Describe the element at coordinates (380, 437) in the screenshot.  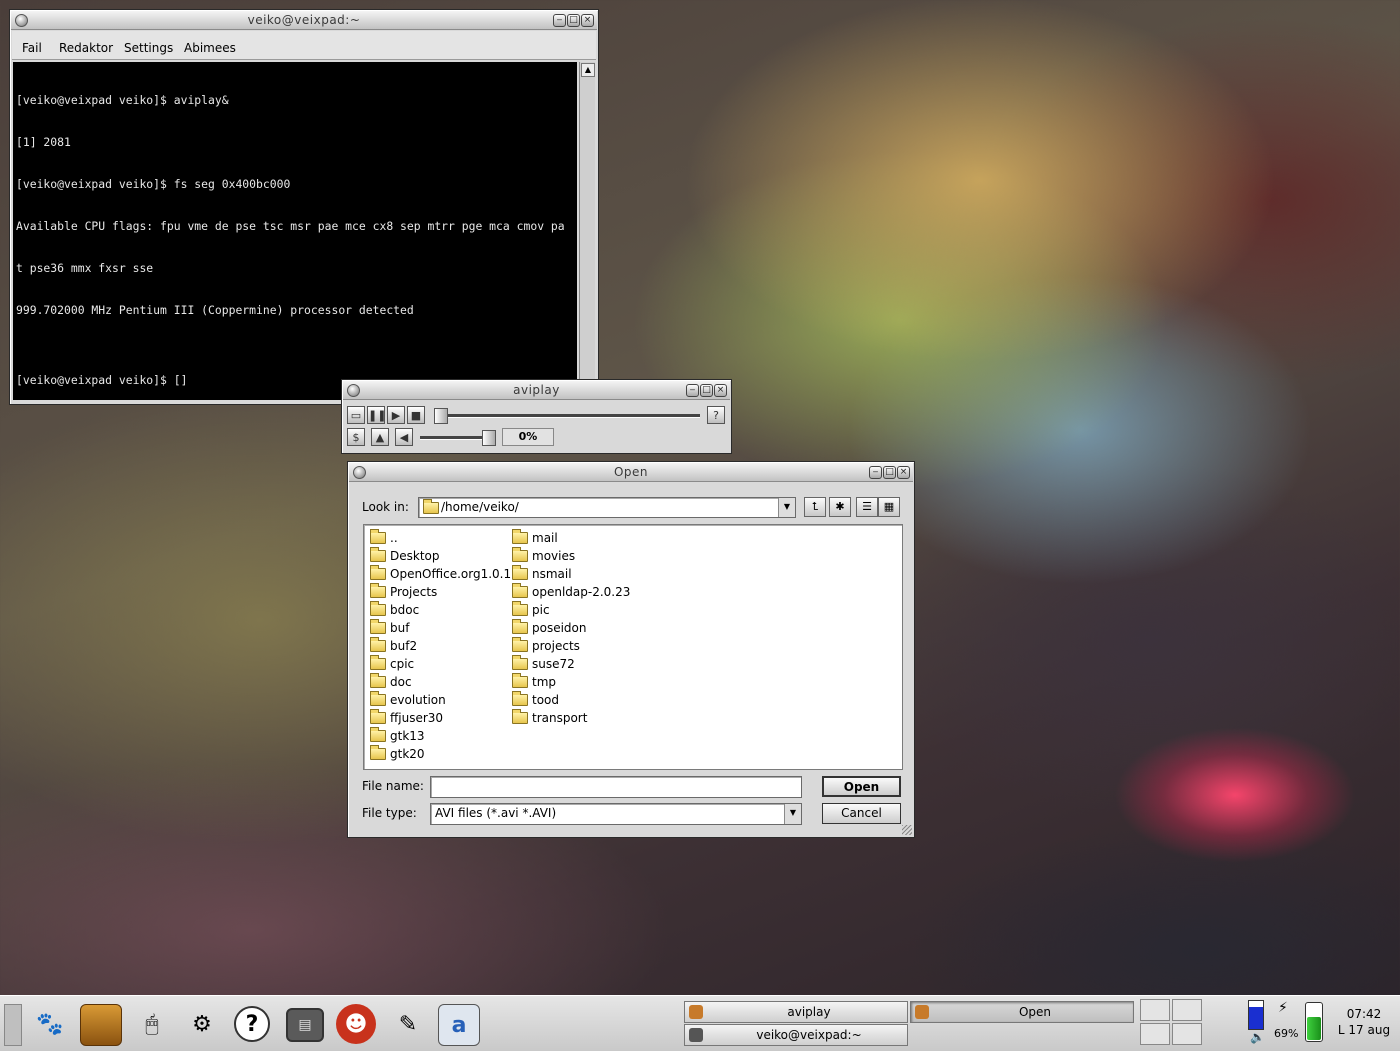
I see `eject-icon: ▲` at that location.